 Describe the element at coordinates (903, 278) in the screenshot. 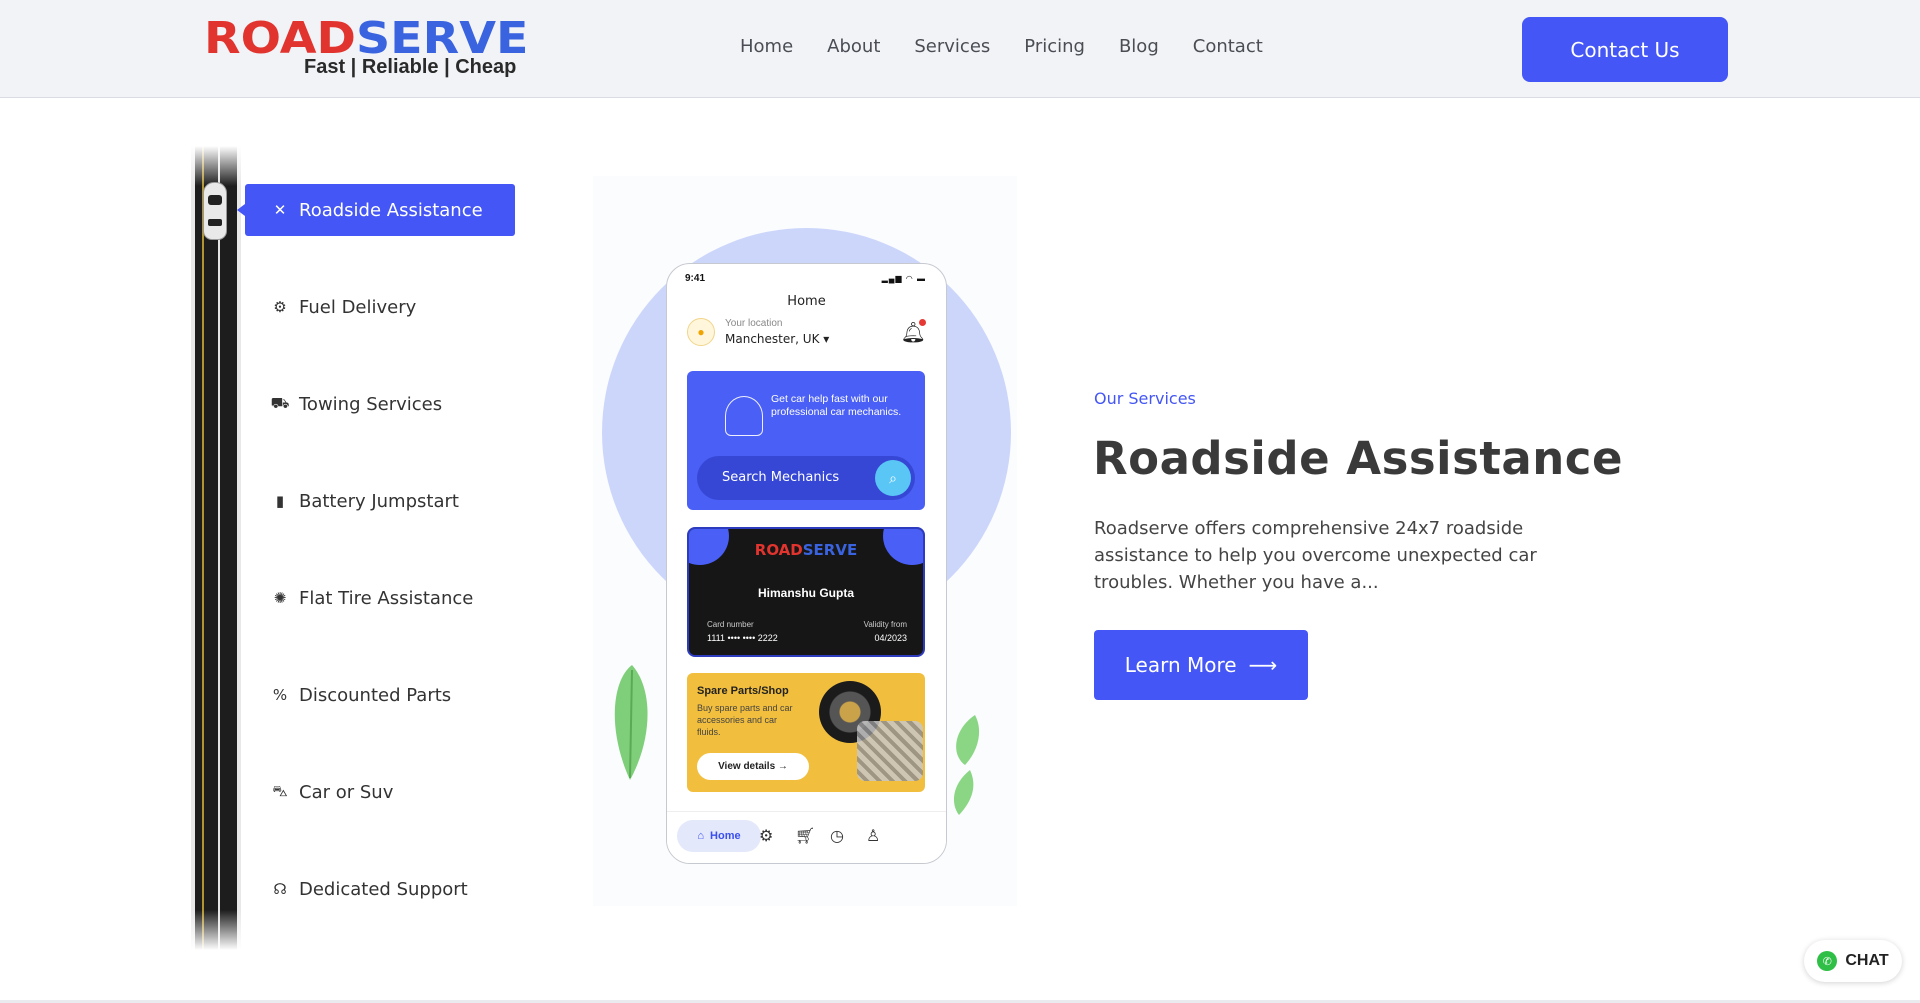

I see `phone-status-icons: ▂▄▆ ◠ ▬` at that location.